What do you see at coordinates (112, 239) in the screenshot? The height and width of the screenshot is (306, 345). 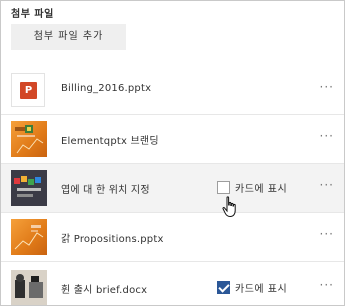 I see `attachment-name: 갉 Propositions.pptx` at bounding box center [112, 239].